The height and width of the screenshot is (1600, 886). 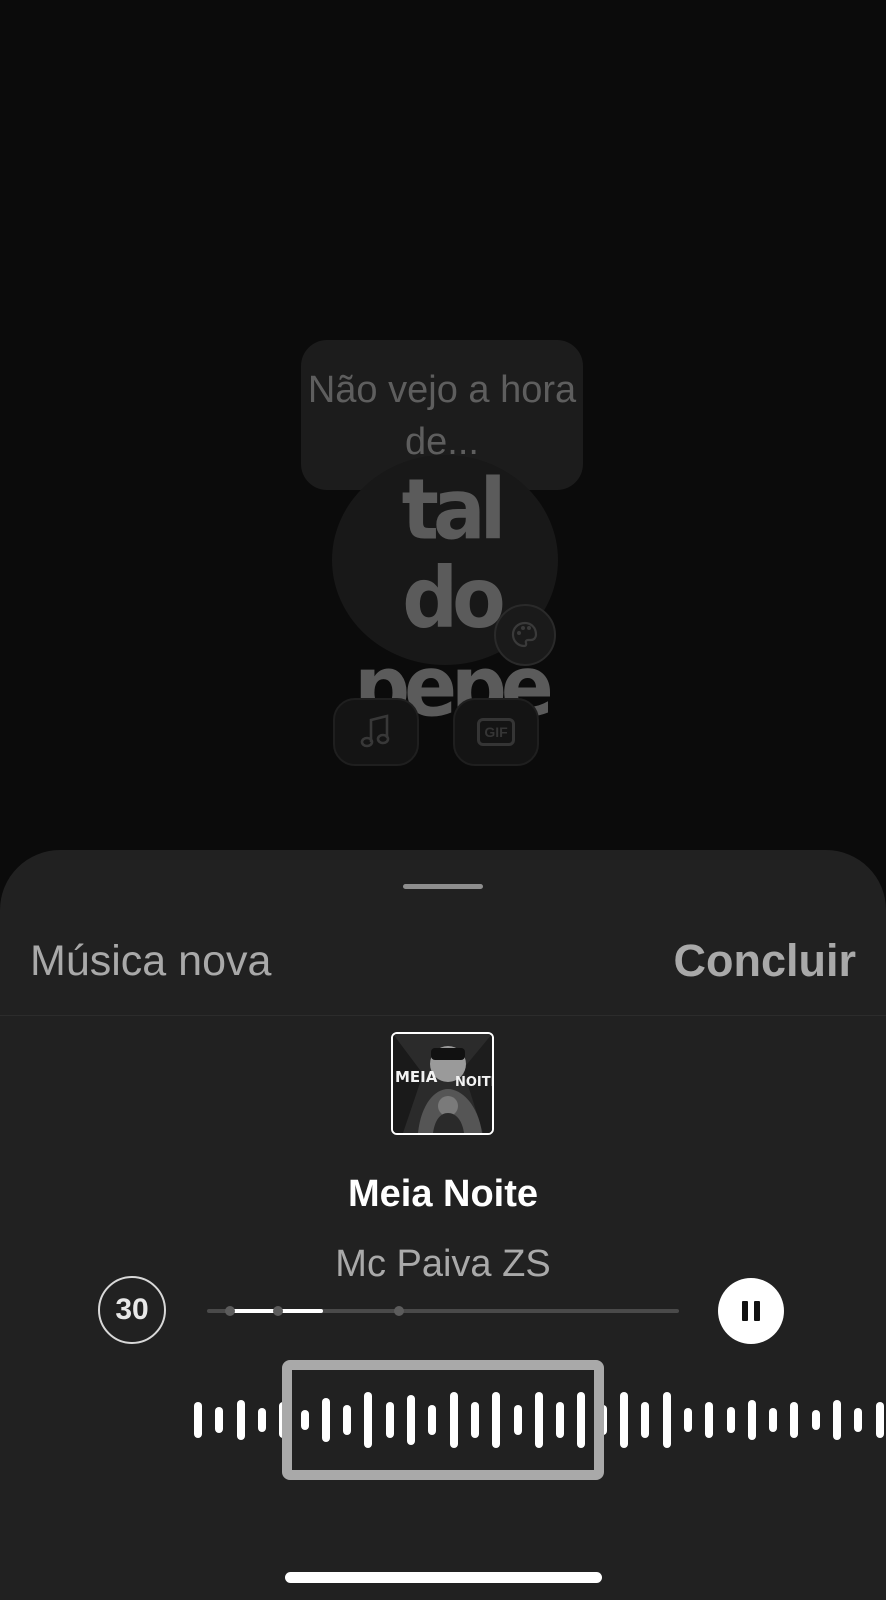 I want to click on clip-selection-window, so click(x=443, y=1420).